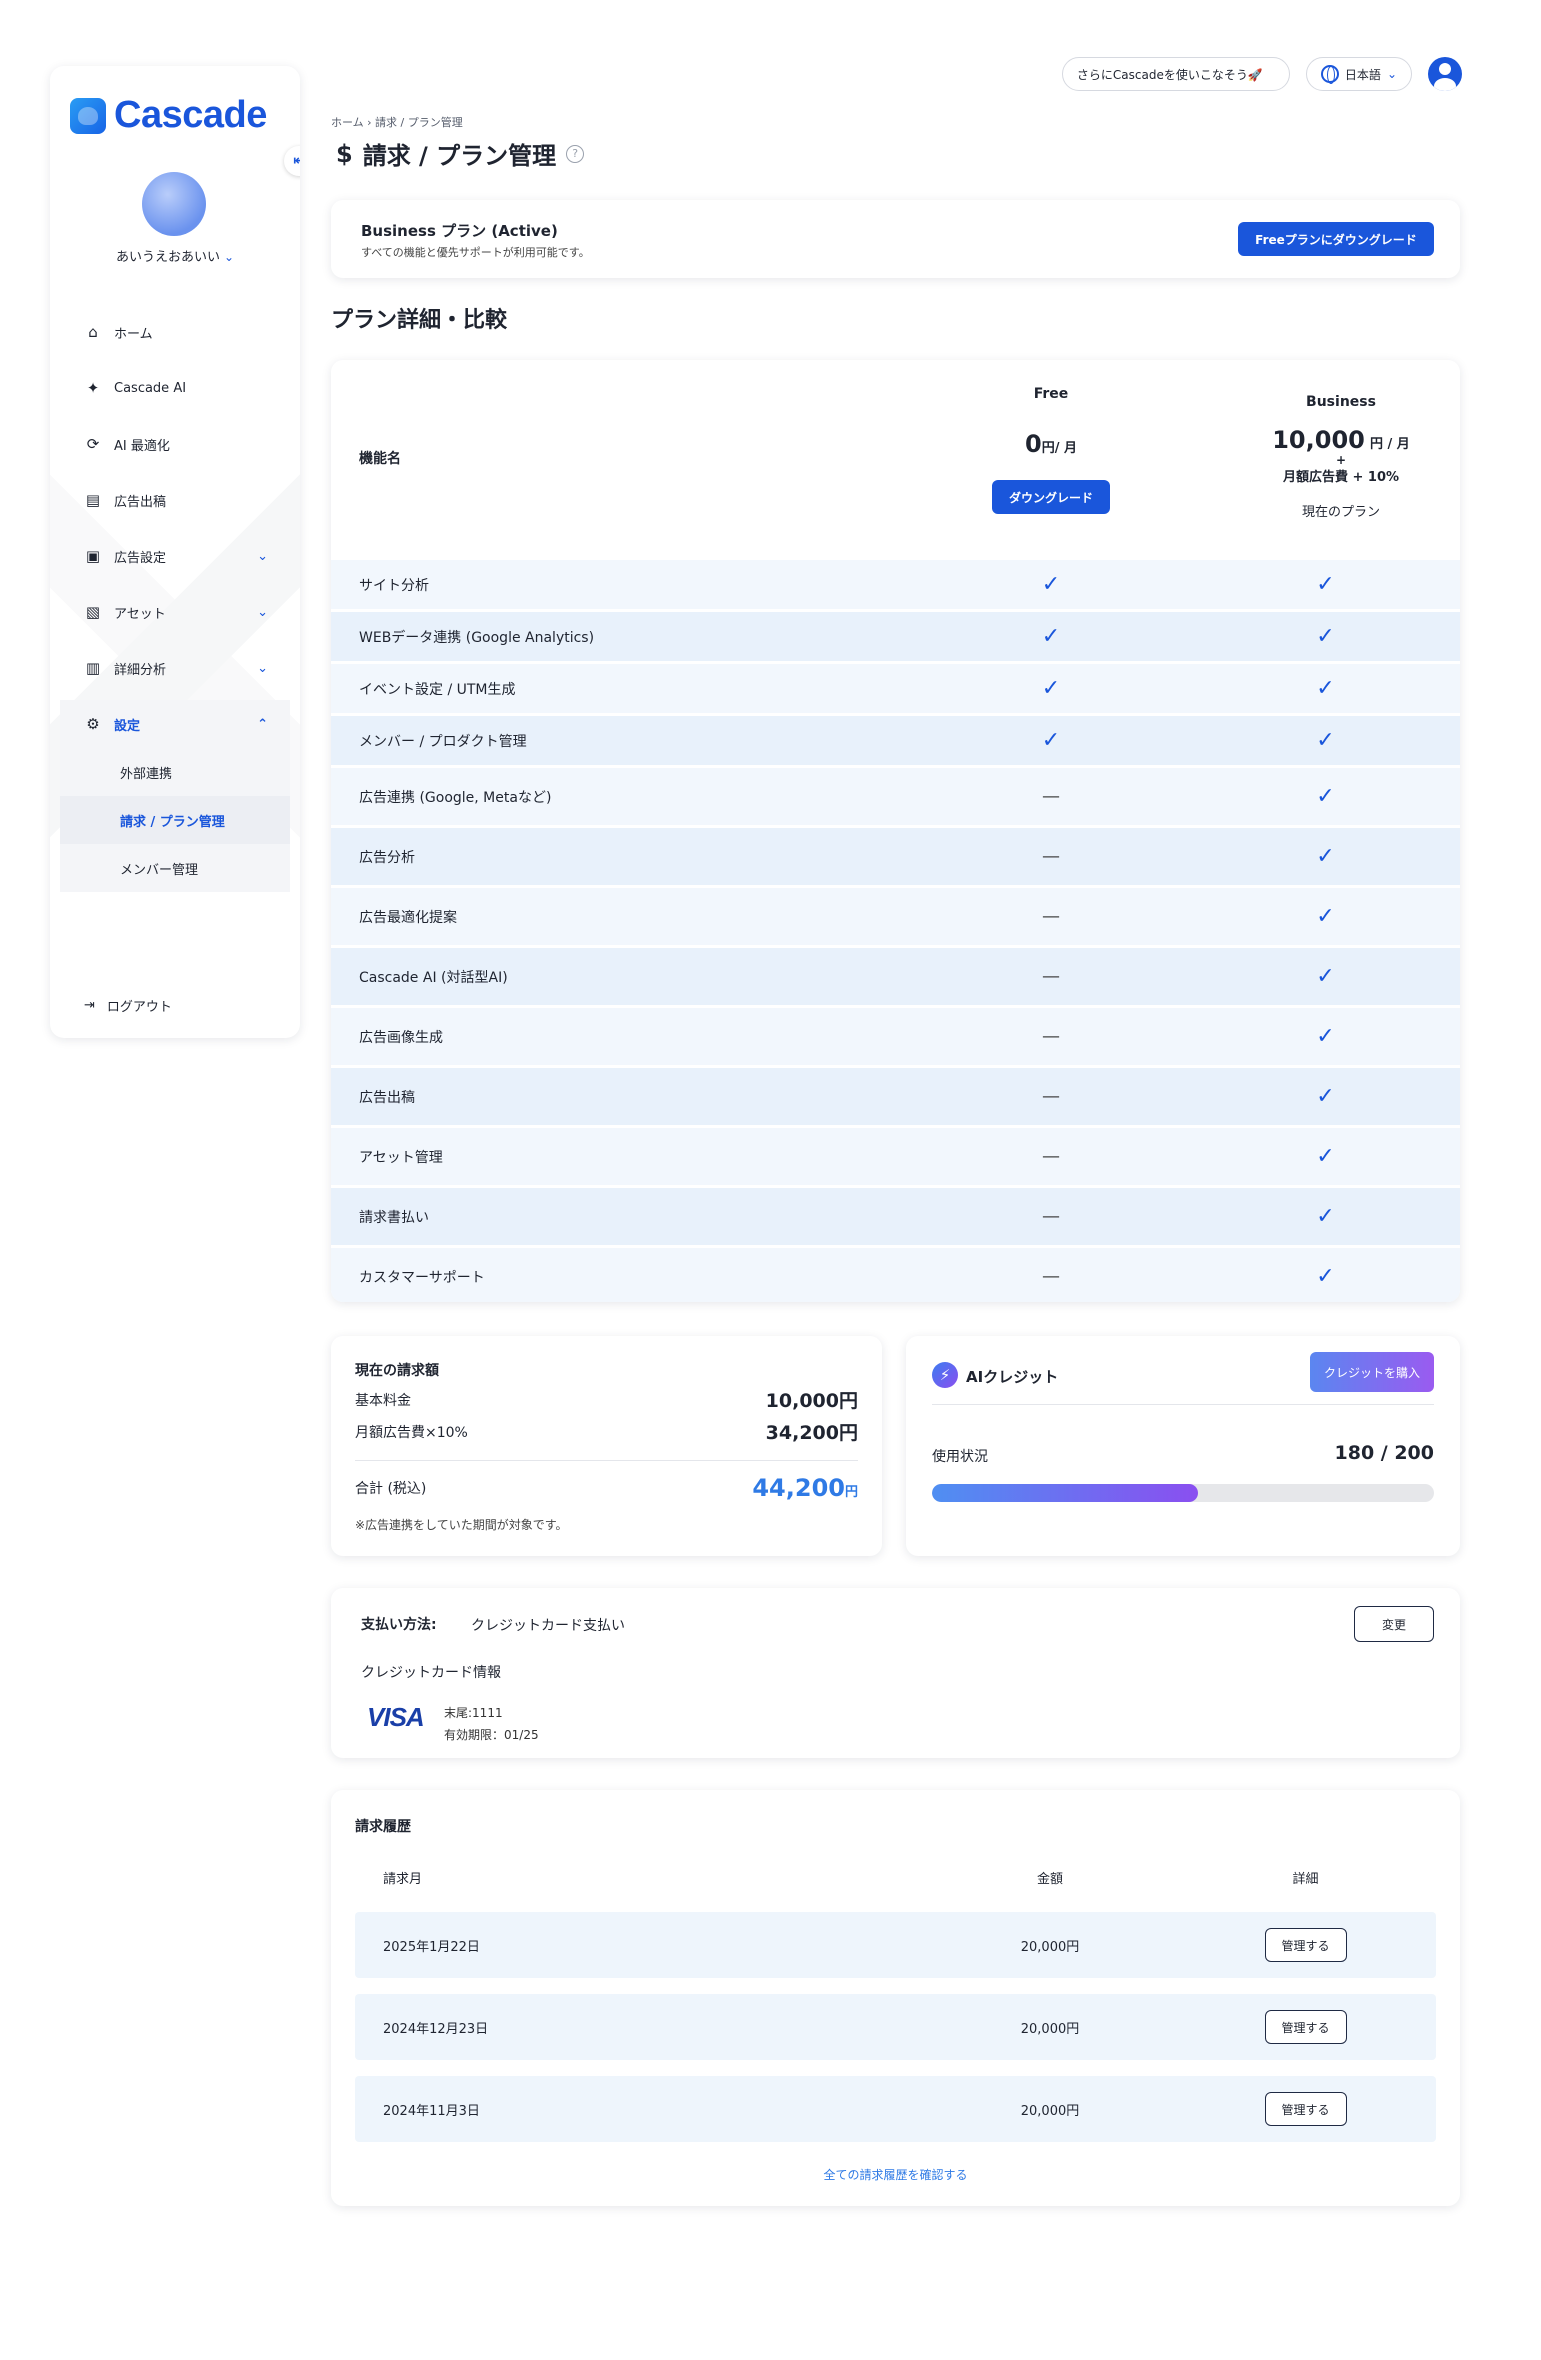 The height and width of the screenshot is (2360, 1541). What do you see at coordinates (895, 638) in the screenshot?
I see `feature-row: WEBデータ連携 (Google Analytics) ✓ ✓` at bounding box center [895, 638].